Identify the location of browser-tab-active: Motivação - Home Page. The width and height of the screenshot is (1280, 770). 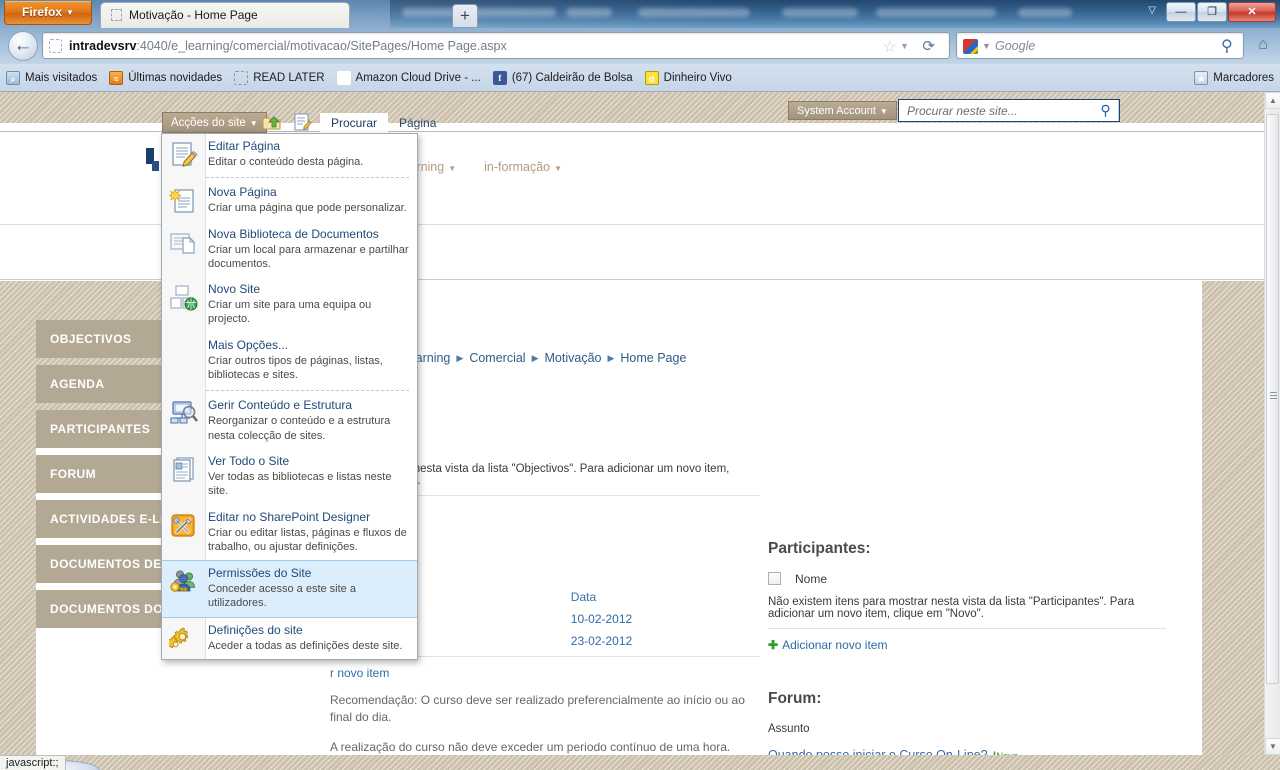
(225, 15).